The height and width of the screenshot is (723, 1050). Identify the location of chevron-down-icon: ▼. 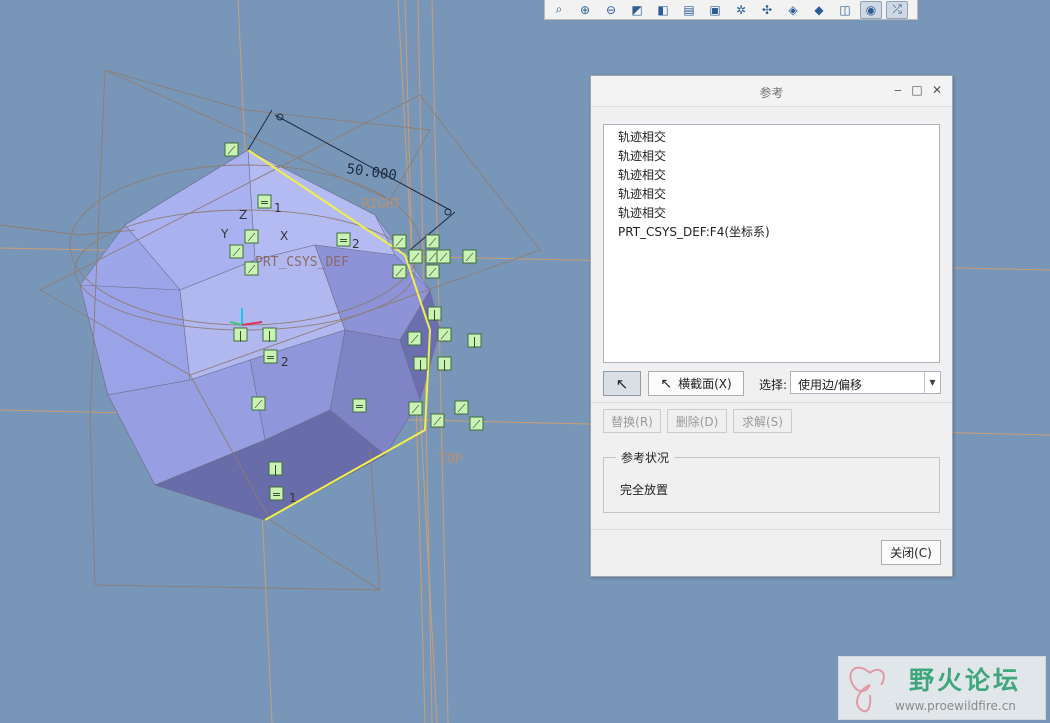
(932, 382).